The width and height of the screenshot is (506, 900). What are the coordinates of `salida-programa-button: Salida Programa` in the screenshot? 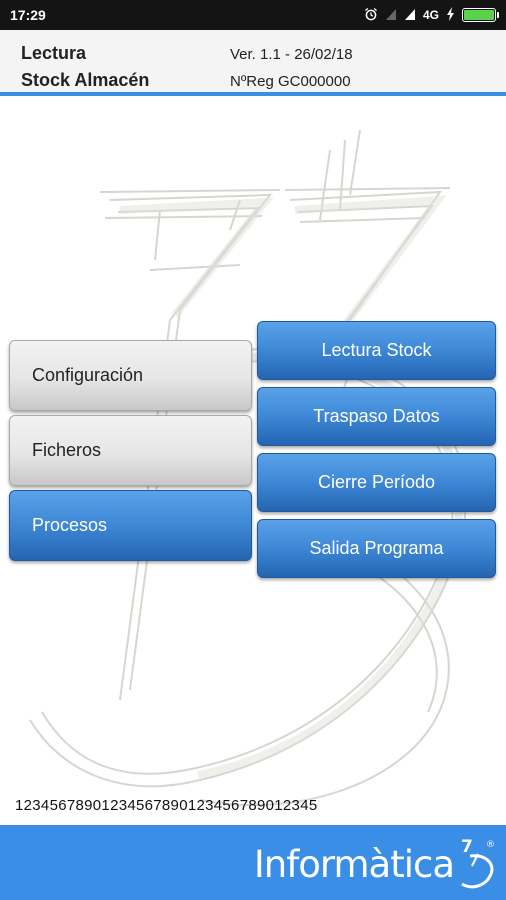 It's located at (376, 548).